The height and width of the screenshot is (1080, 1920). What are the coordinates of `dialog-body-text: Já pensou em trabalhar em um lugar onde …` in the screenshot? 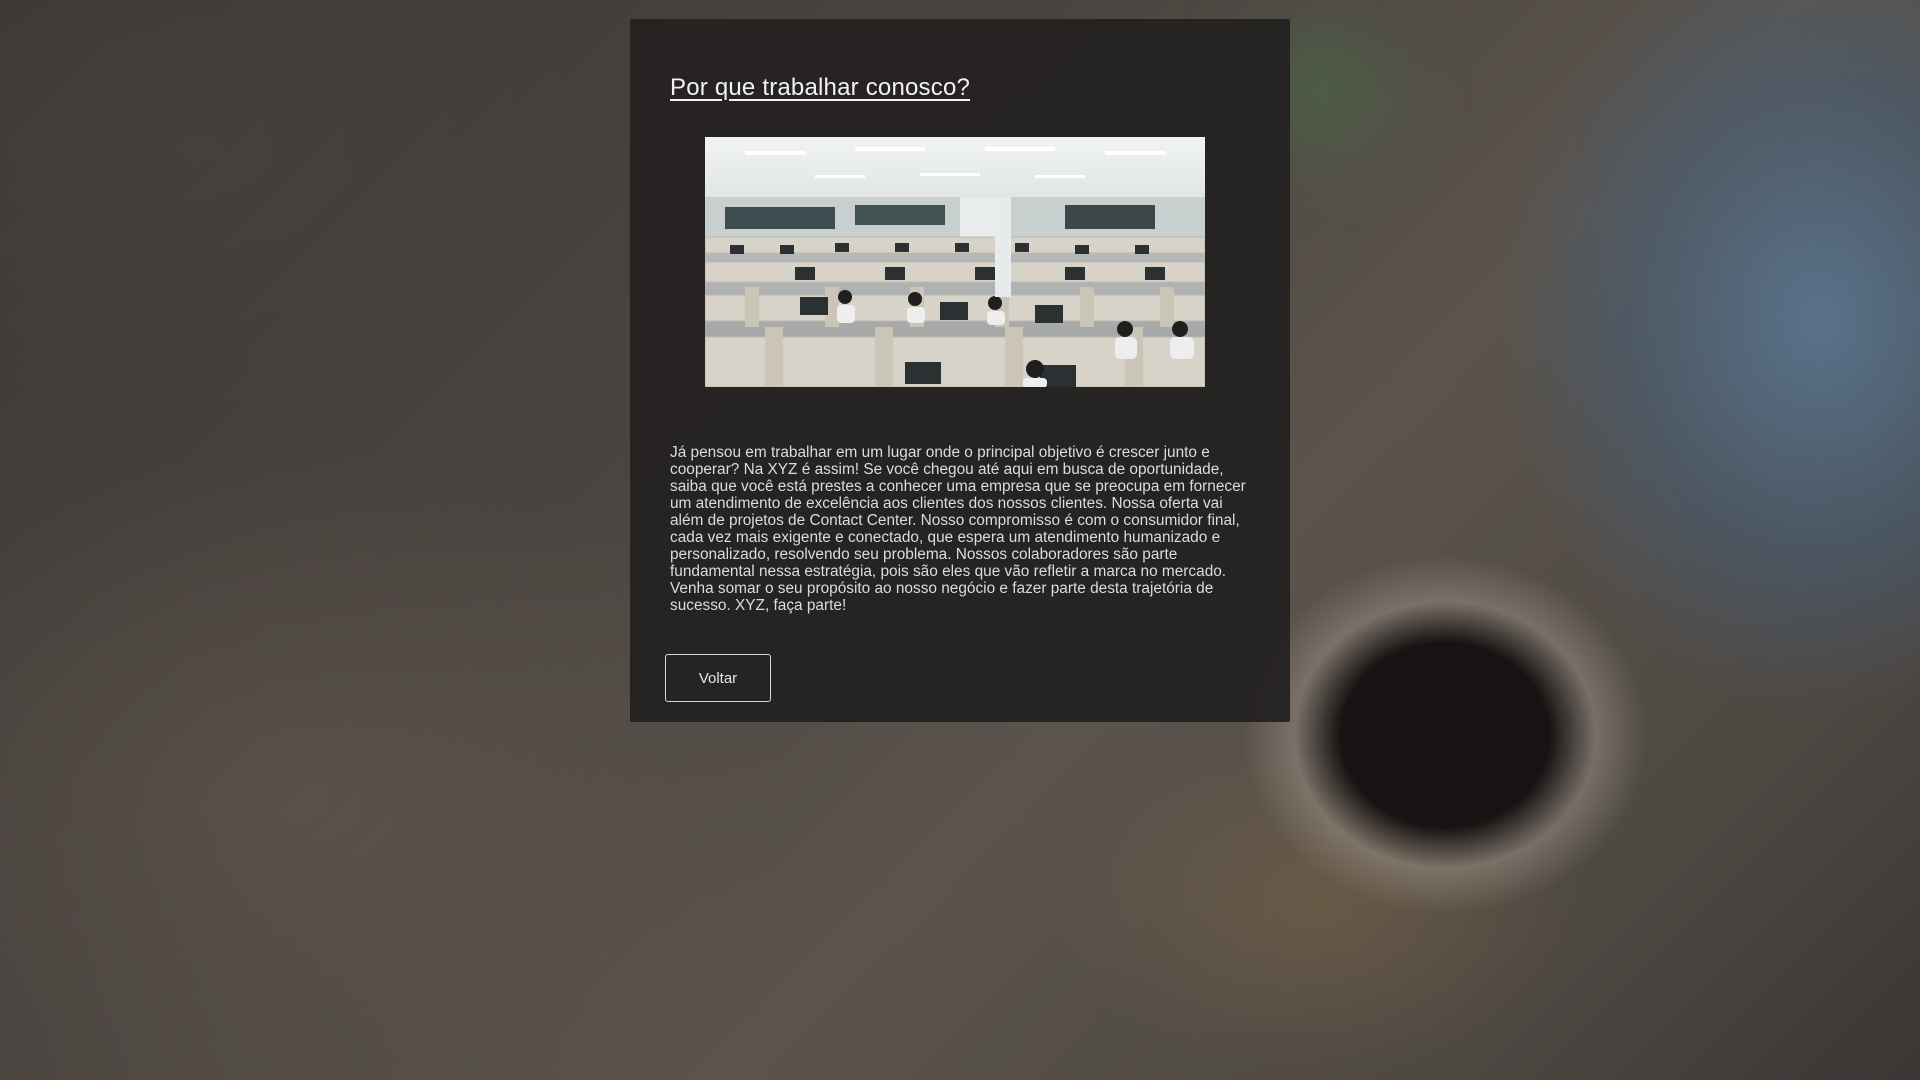 It's located at (958, 529).